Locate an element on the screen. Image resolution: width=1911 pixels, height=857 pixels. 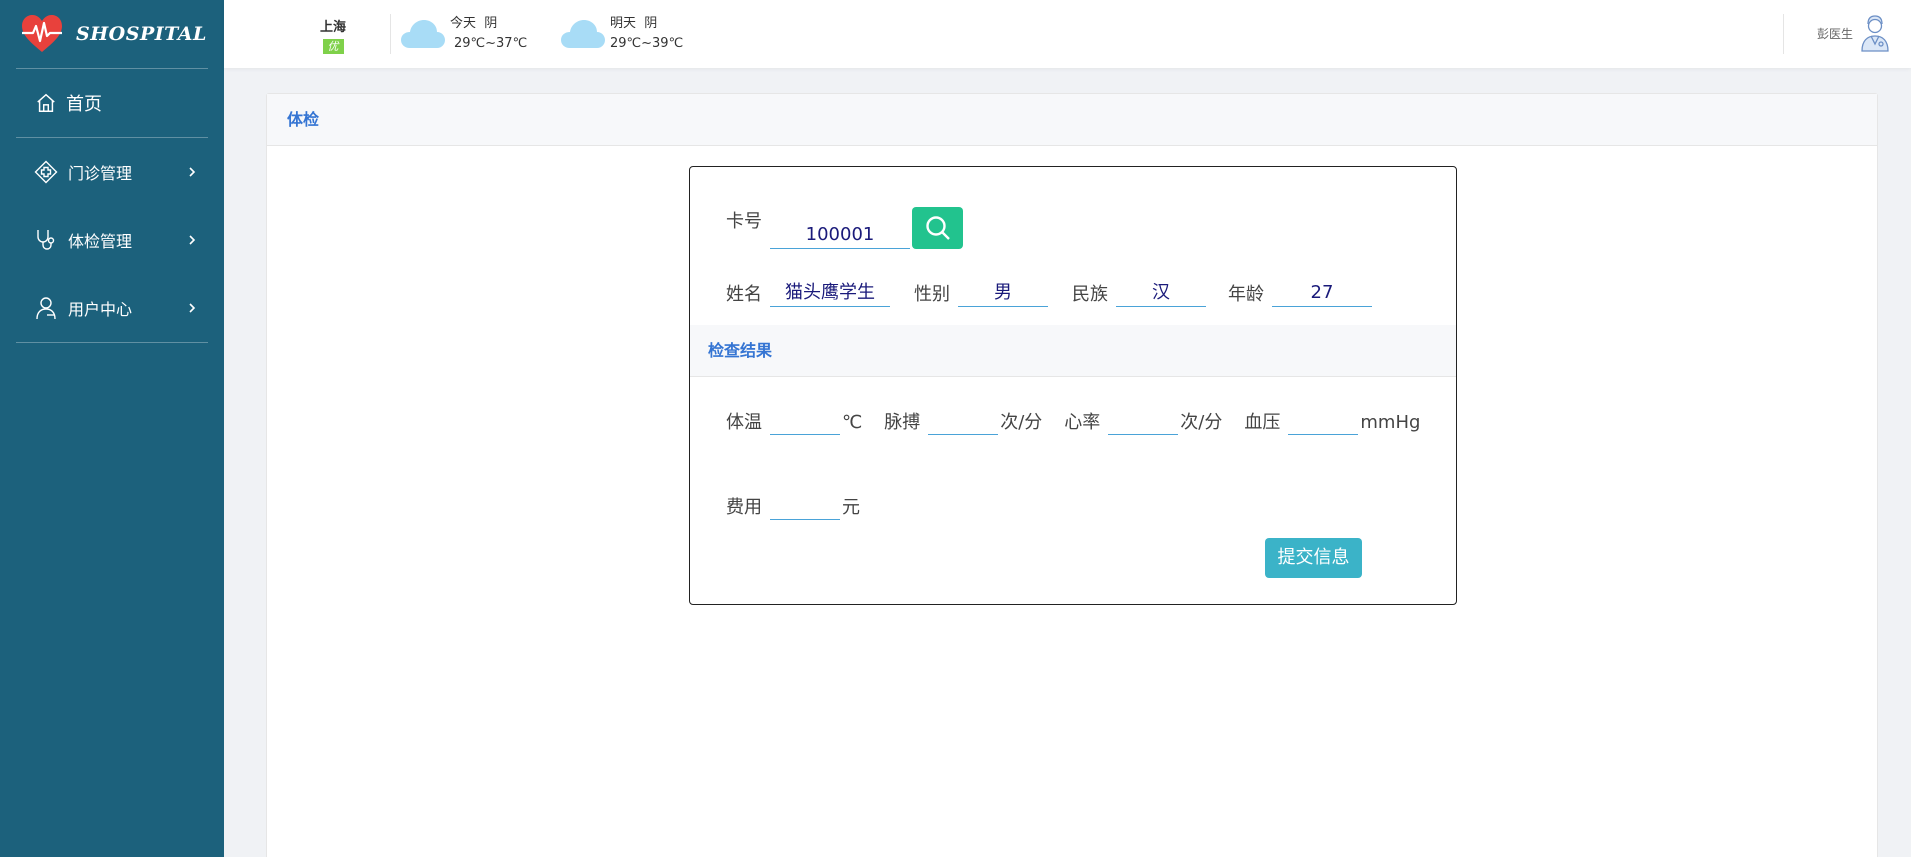
ethnicity-label: 民族 is located at coordinates (1090, 294).